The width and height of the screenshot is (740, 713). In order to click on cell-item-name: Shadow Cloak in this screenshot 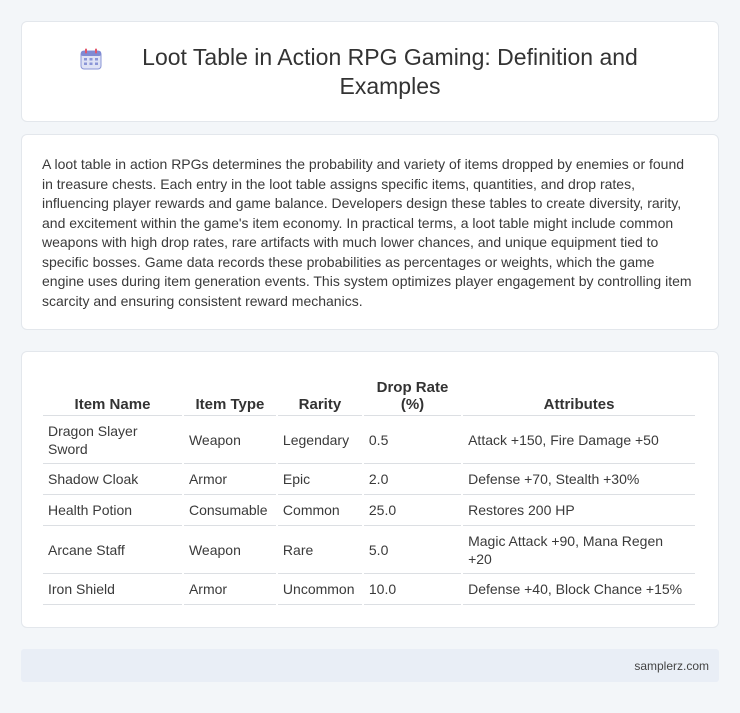, I will do `click(112, 479)`.